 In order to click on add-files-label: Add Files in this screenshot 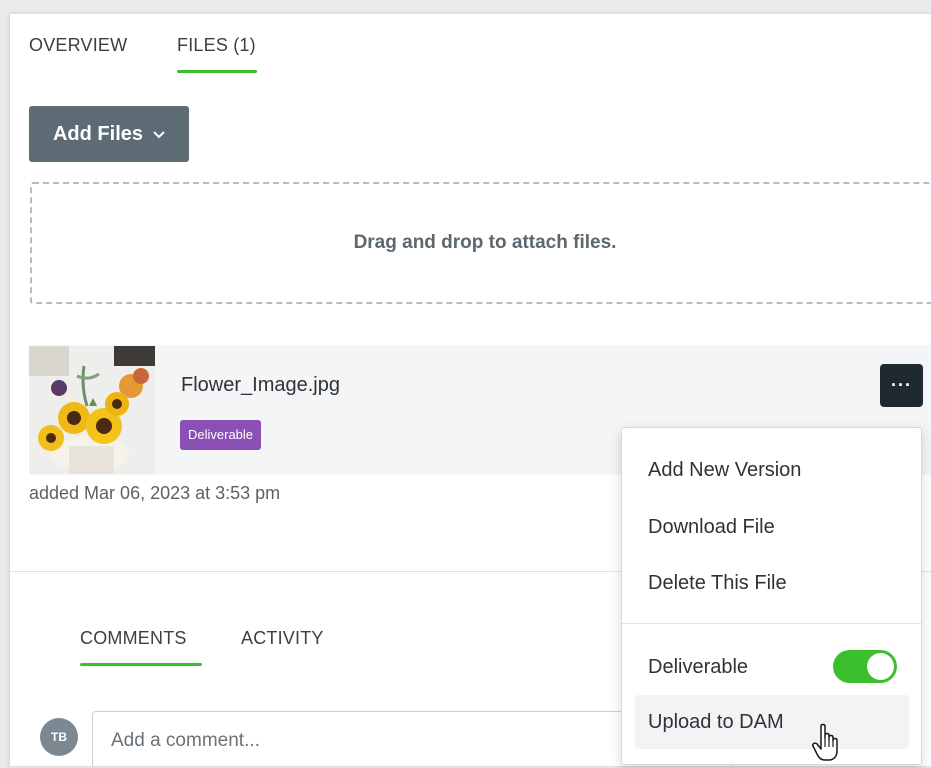, I will do `click(97, 133)`.